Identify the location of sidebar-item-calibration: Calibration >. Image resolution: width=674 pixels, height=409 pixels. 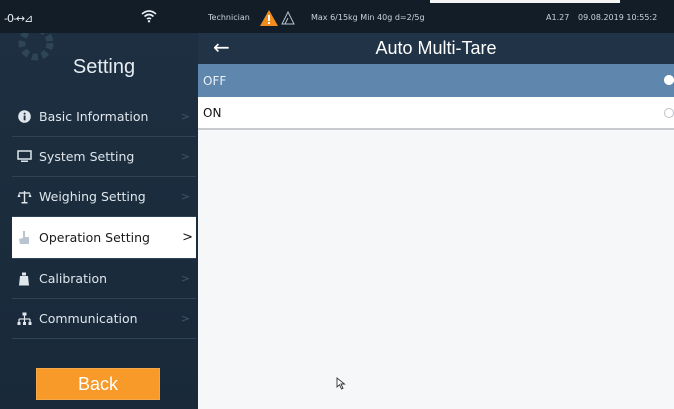
(104, 279).